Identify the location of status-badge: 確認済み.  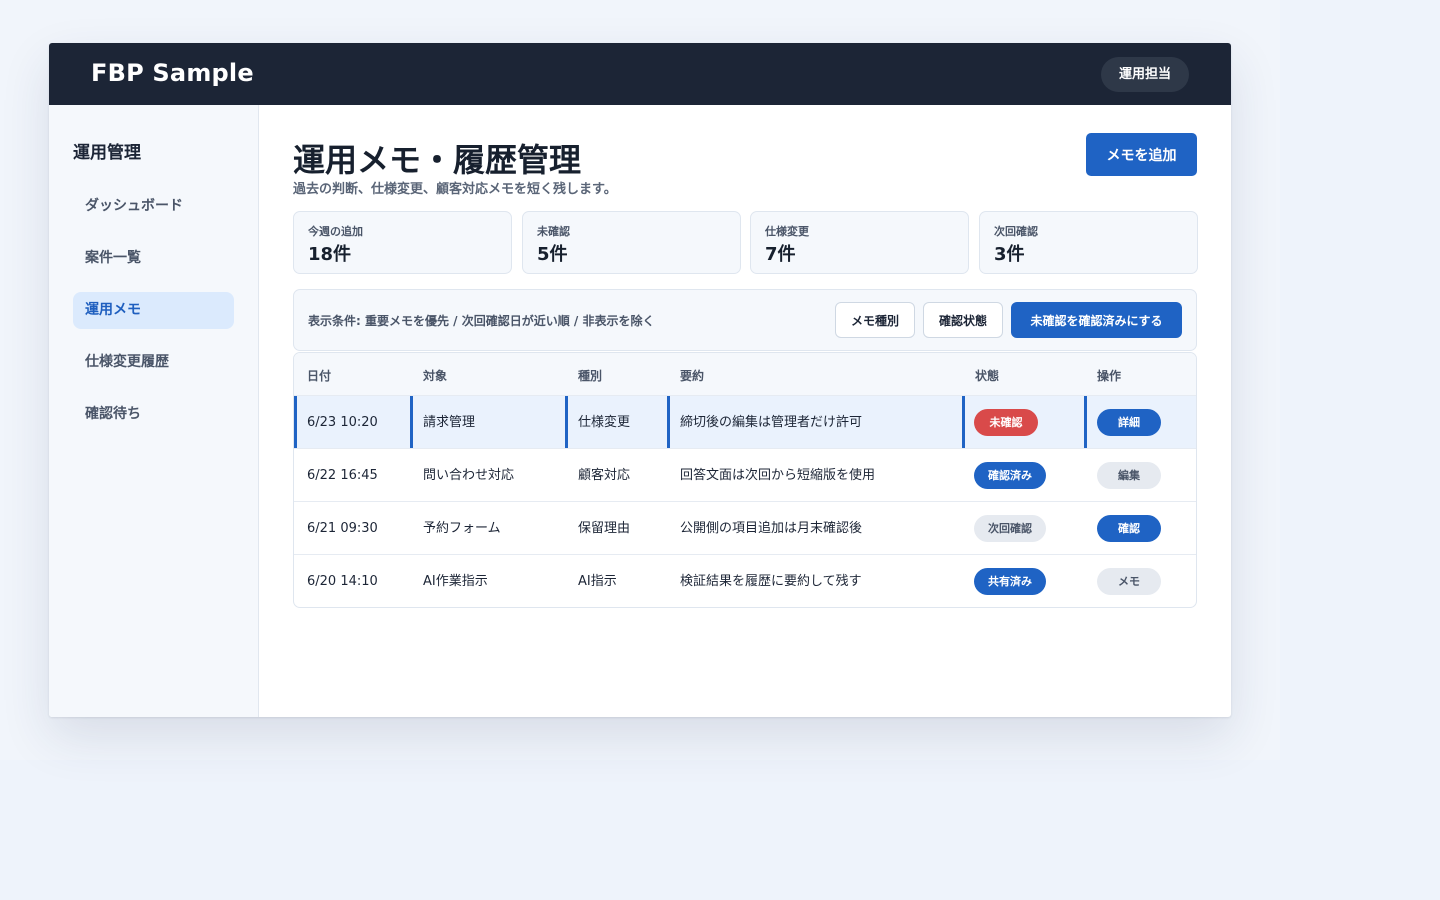
(1010, 475).